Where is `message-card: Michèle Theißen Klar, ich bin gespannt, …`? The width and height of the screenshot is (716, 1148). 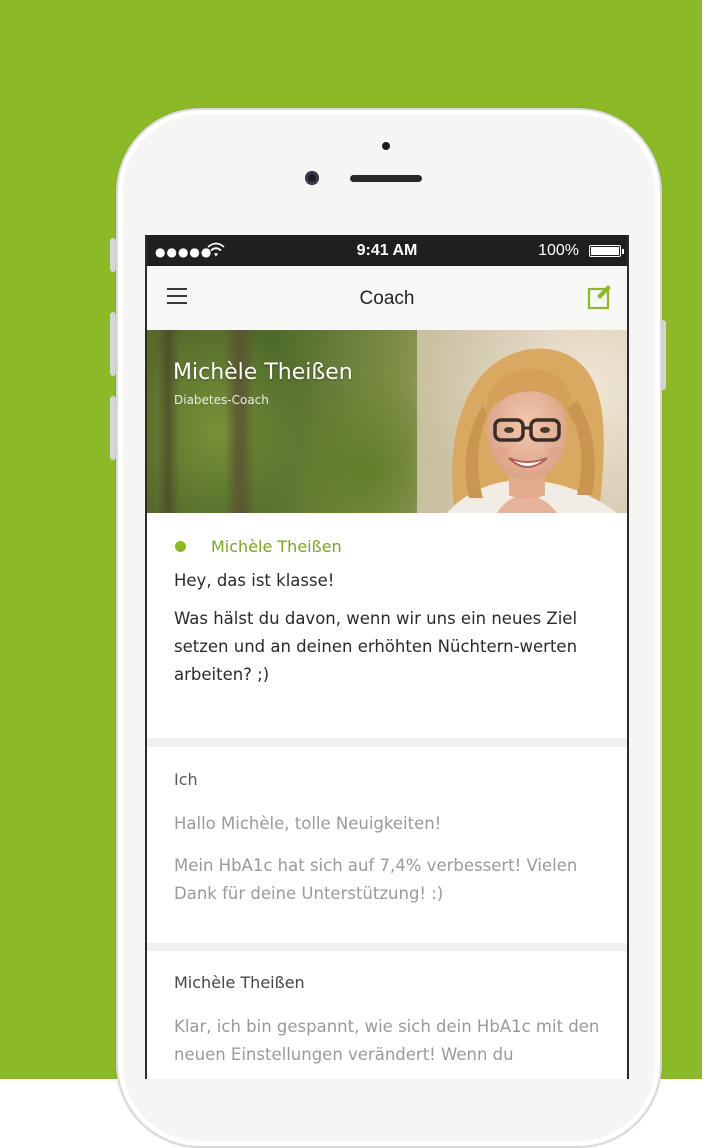 message-card: Michèle Theißen Klar, ich bin gespannt, … is located at coordinates (387, 1015).